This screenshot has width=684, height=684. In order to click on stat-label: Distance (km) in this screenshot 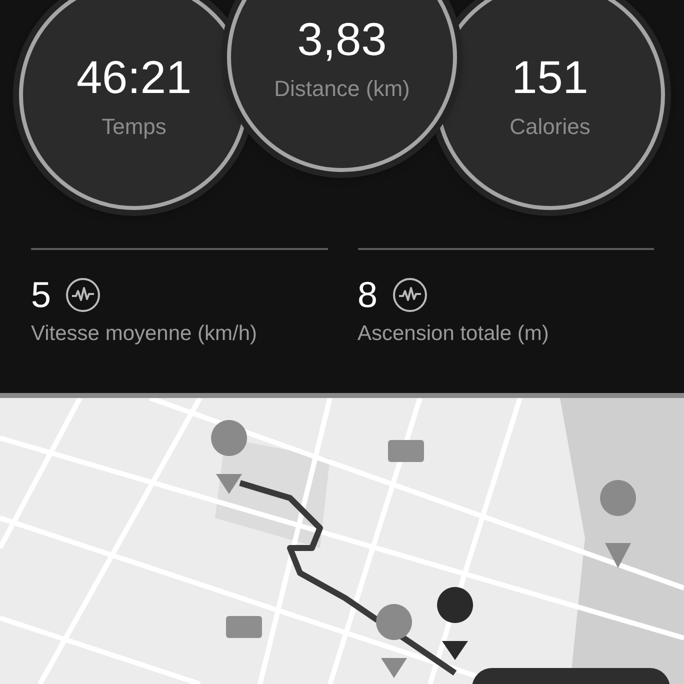, I will do `click(342, 89)`.